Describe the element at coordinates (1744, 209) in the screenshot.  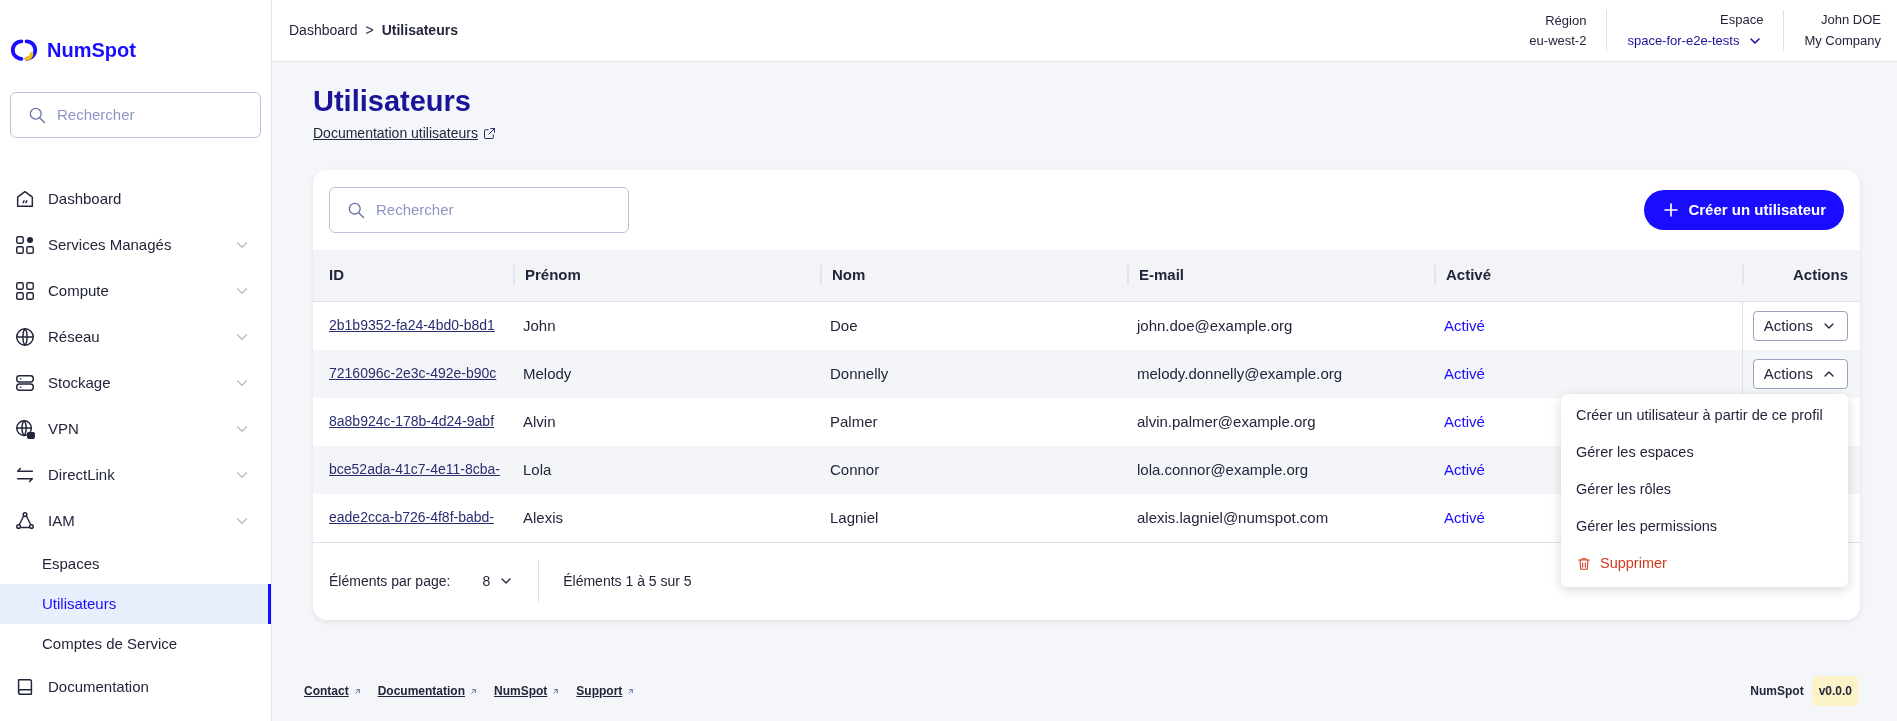
I see `create-user-button: Créer un utilisateur` at that location.